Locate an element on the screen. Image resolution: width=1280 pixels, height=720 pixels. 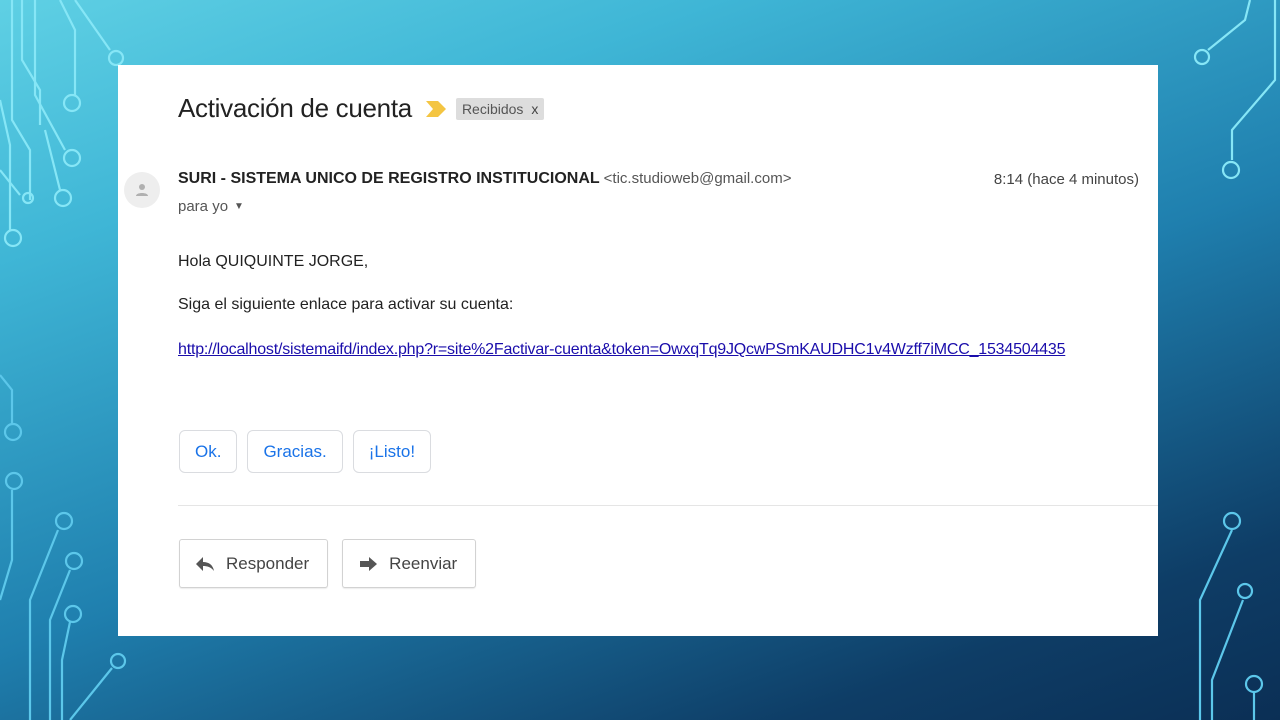
smart-reply-ok: Ok. is located at coordinates (208, 451).